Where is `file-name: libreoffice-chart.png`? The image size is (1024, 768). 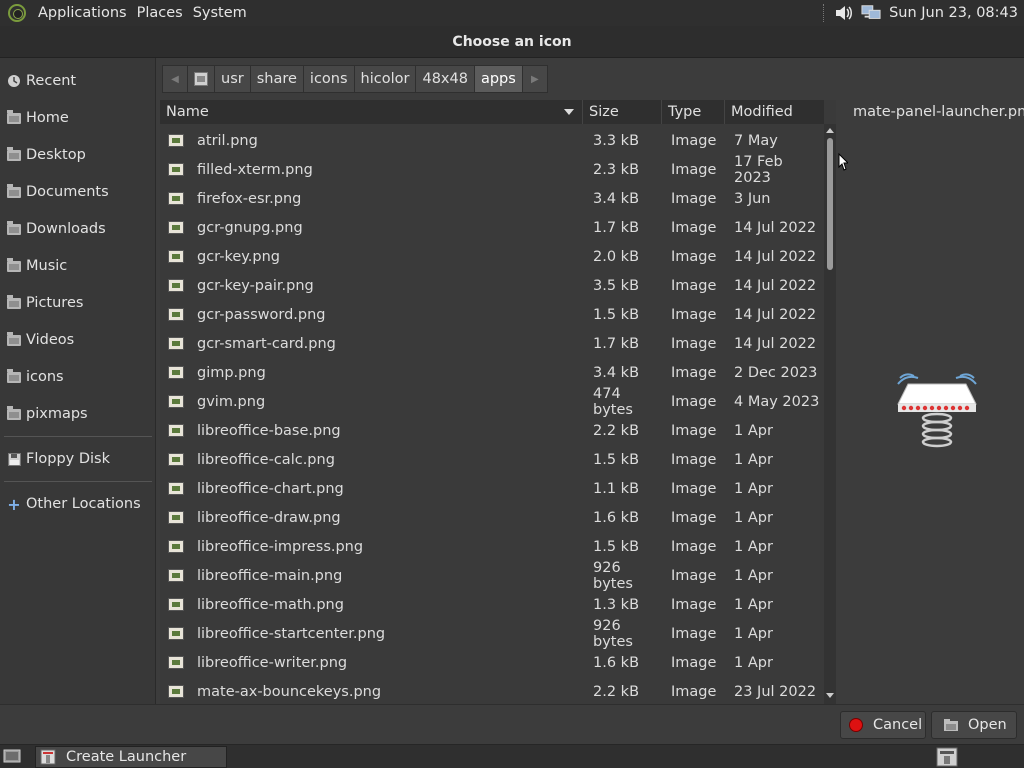
file-name: libreoffice-chart.png is located at coordinates (270, 488).